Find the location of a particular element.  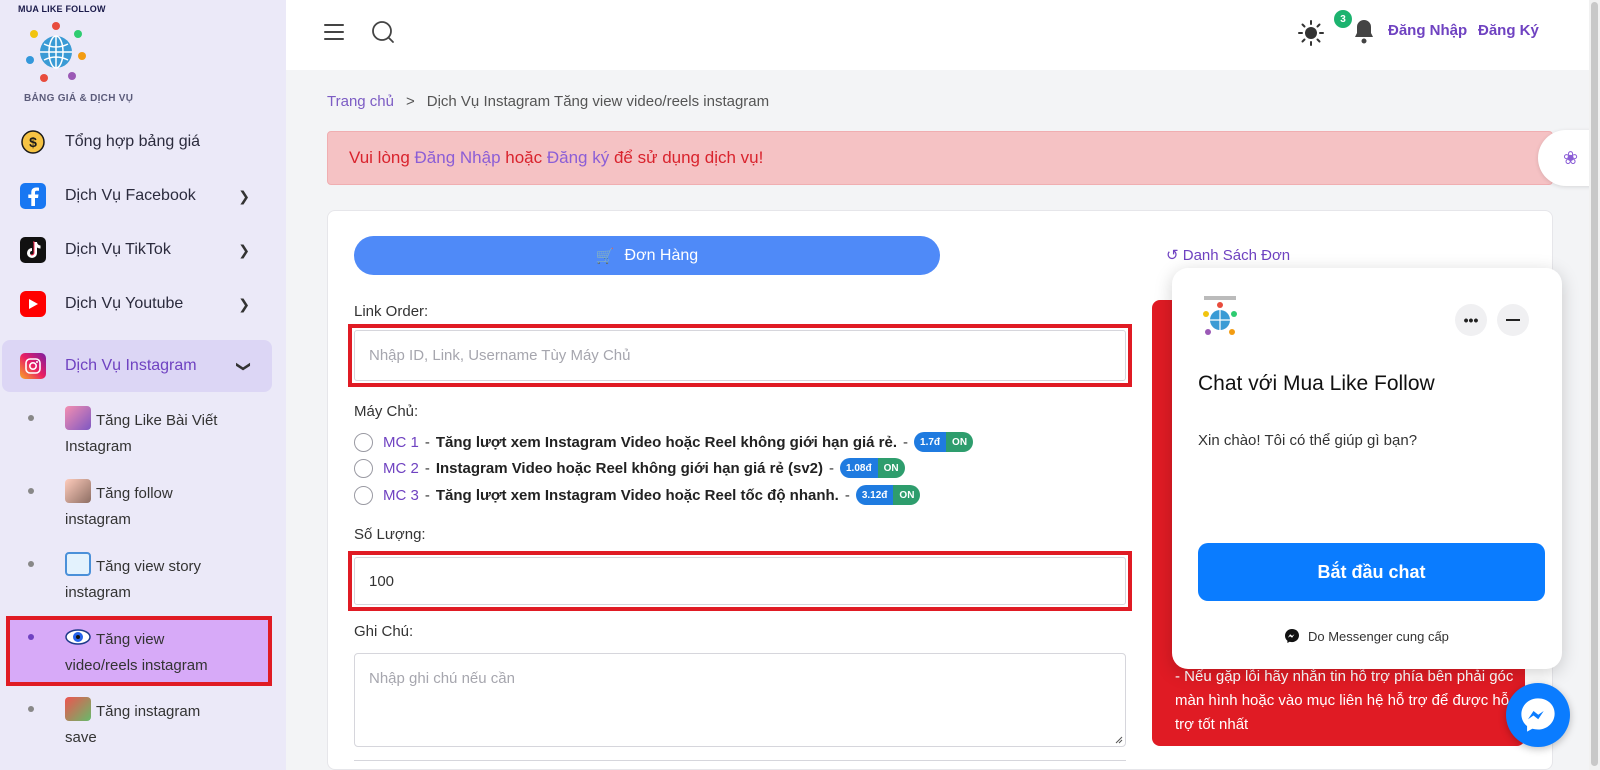

messenger-floating-button is located at coordinates (1538, 715).